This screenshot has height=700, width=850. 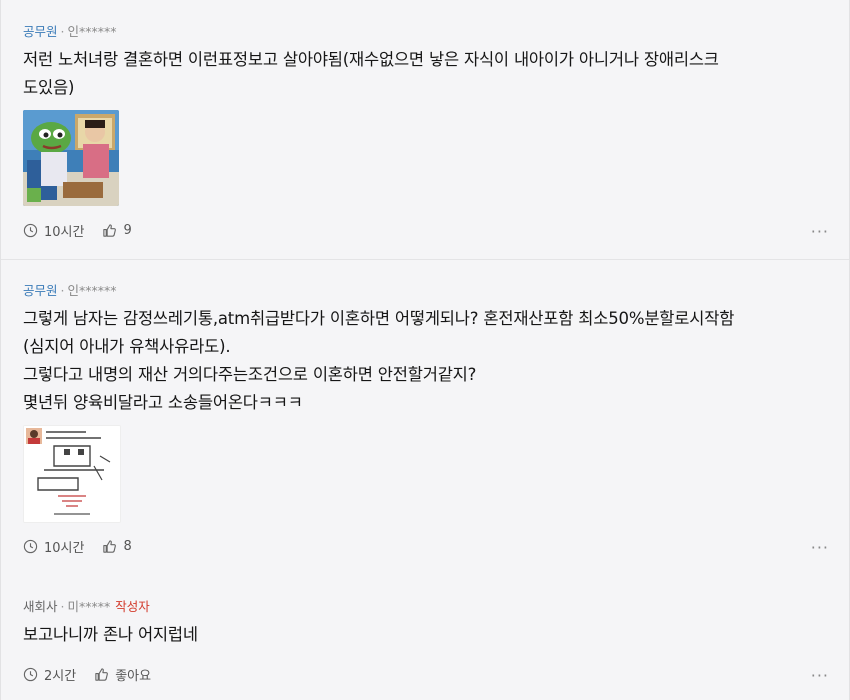 I want to click on comment-line: 몇년뒤 양육비달라고 소송들어온다ㅋㅋㅋ, so click(x=163, y=402).